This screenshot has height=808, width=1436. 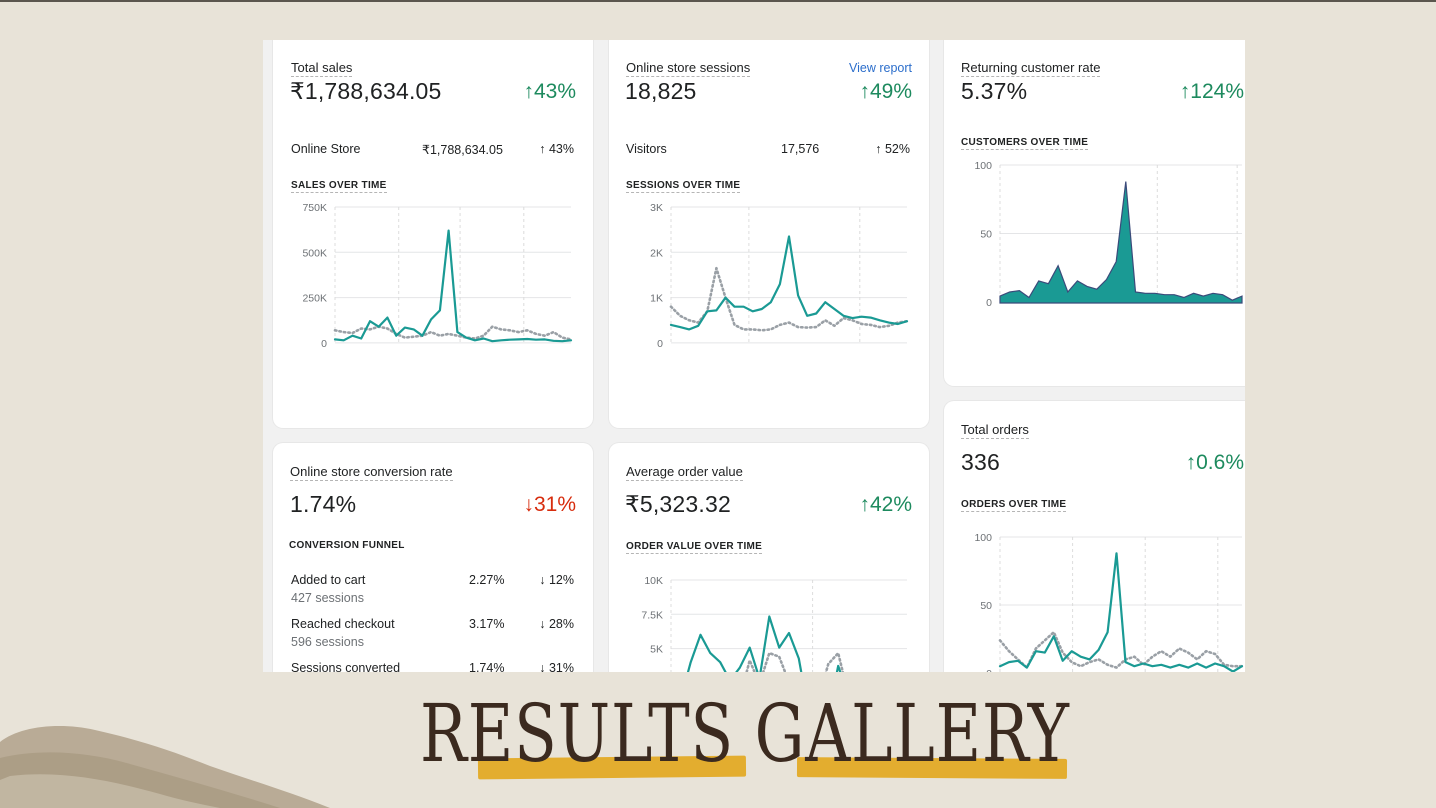 I want to click on total-orders-value: 336, so click(x=980, y=462).